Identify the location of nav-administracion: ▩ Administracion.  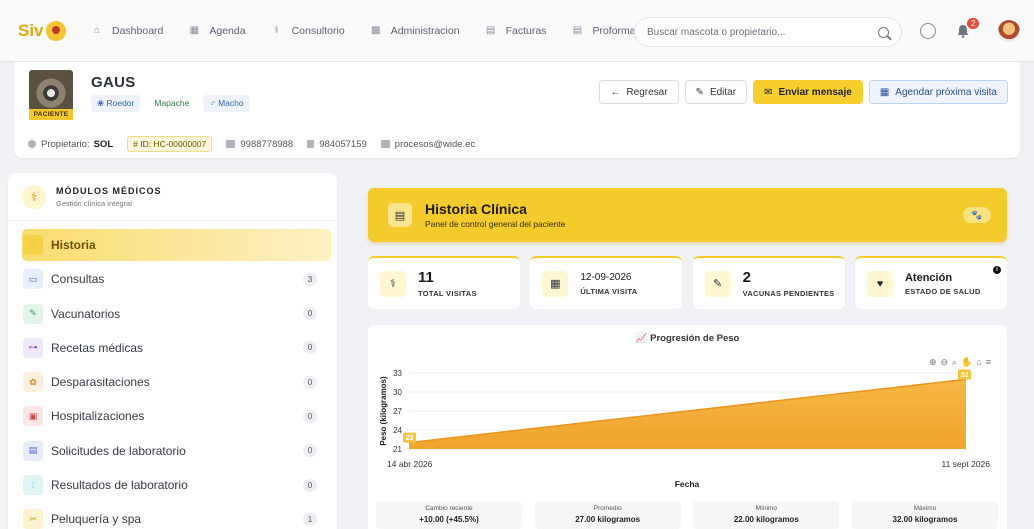
(415, 31).